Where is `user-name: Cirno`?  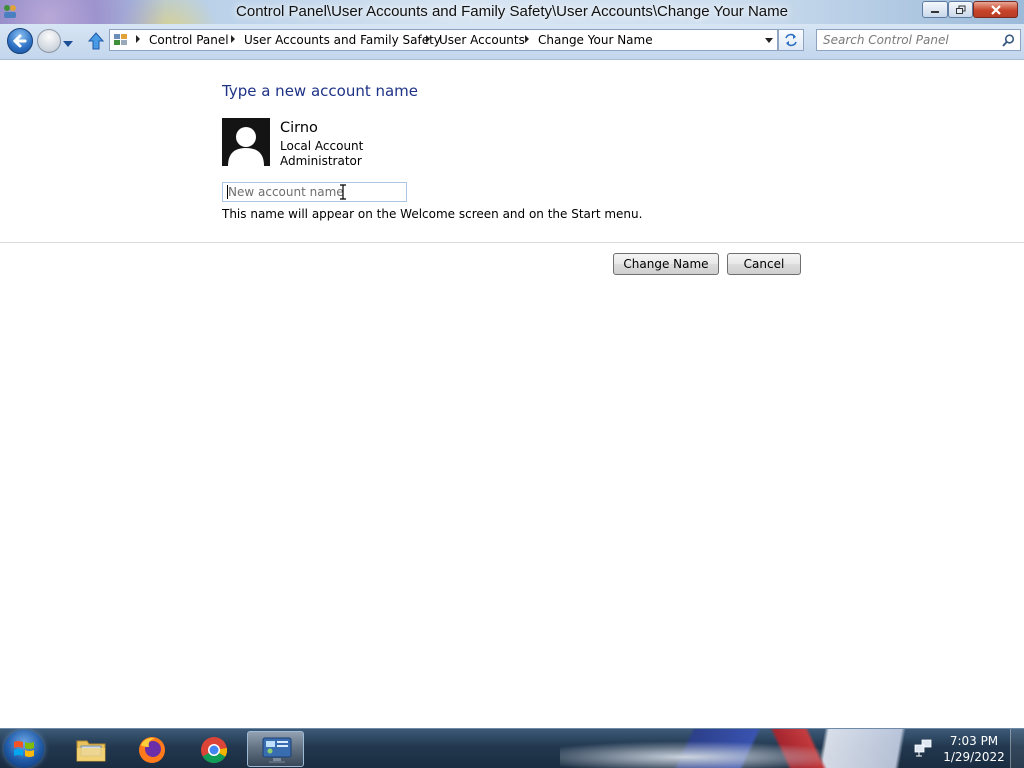 user-name: Cirno is located at coordinates (299, 128).